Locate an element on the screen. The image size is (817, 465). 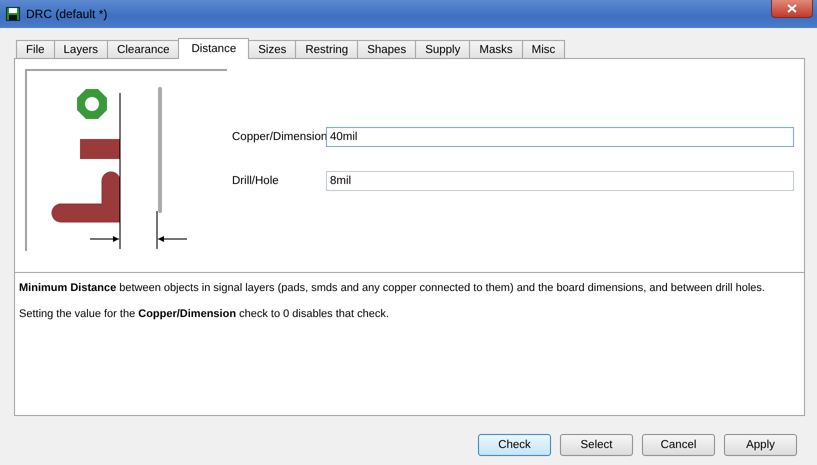
tab: Clearance is located at coordinates (143, 49).